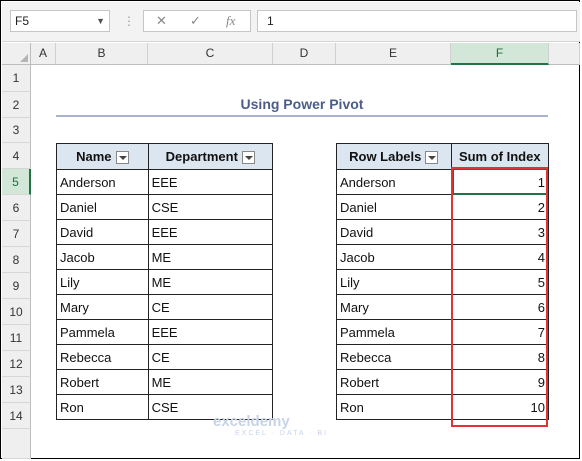 The height and width of the screenshot is (461, 582). I want to click on pivot-value: 2, so click(500, 207).